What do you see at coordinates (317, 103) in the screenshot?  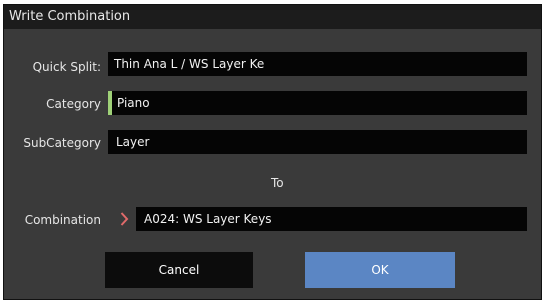 I see `category-field: Piano` at bounding box center [317, 103].